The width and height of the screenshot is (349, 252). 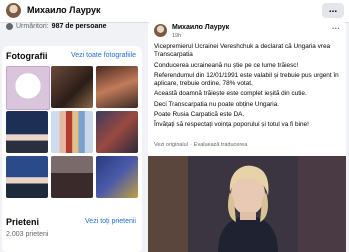 I want to click on followers-count: 987 de persoane, so click(x=79, y=26).